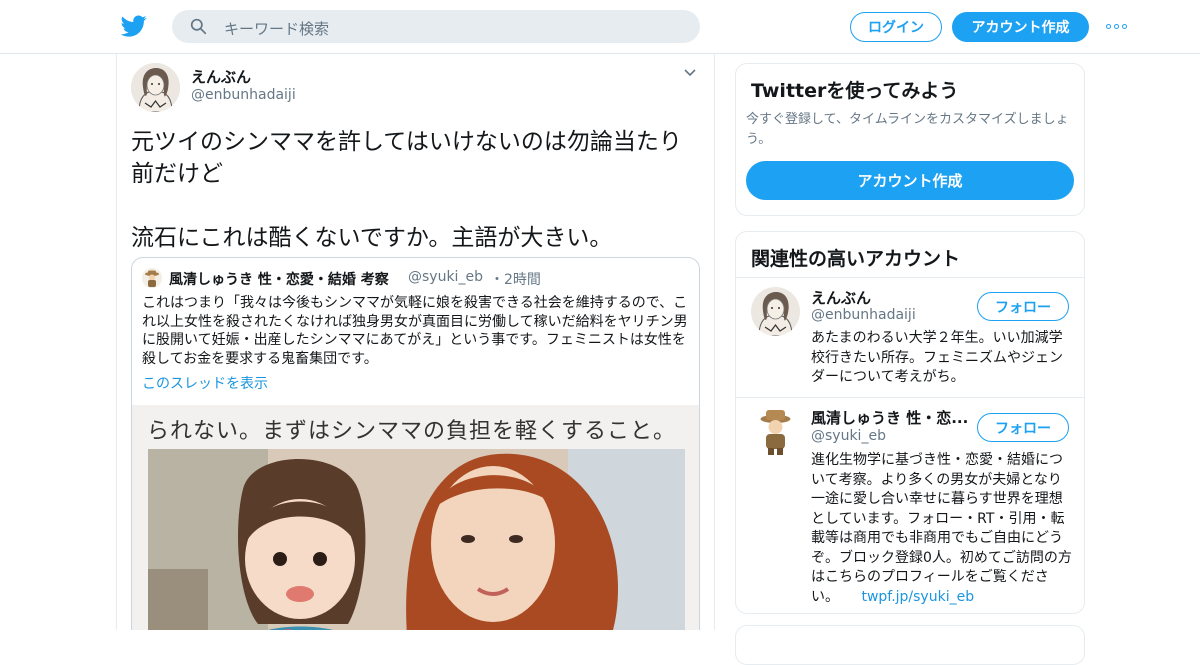 The height and width of the screenshot is (665, 1200). Describe the element at coordinates (205, 383) in the screenshot. I see `show-thread-link: このスレッドを表示` at that location.